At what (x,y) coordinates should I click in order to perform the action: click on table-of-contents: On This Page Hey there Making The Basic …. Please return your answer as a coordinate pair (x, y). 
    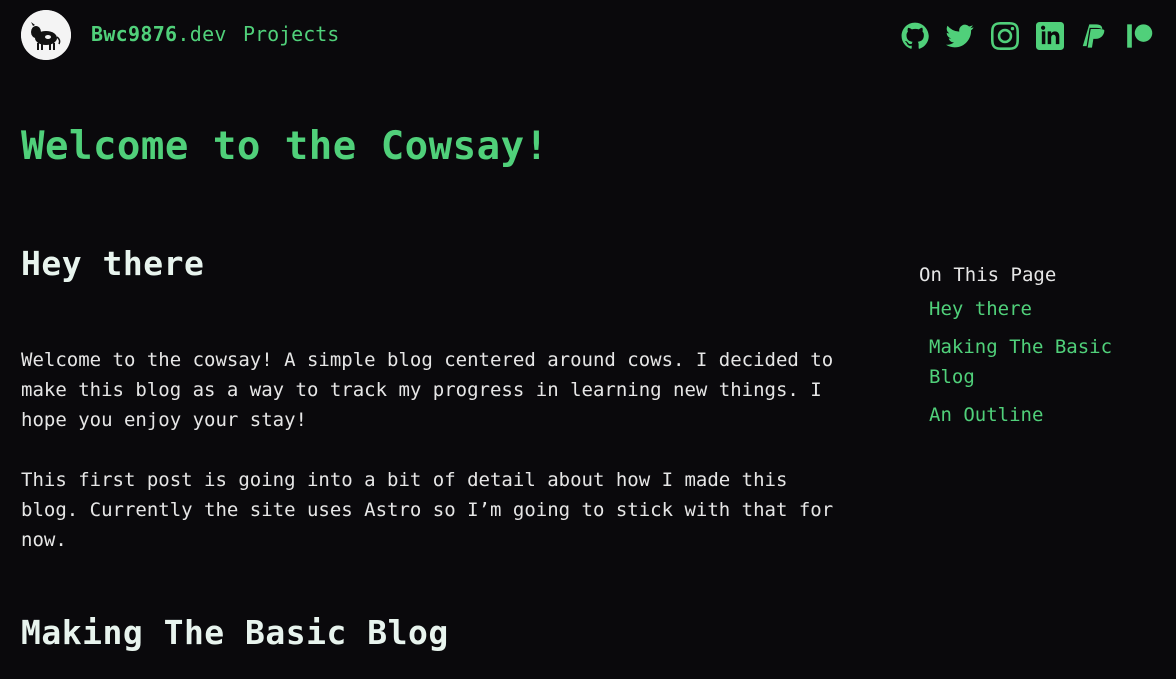
    Looking at the image, I should click on (1039, 350).